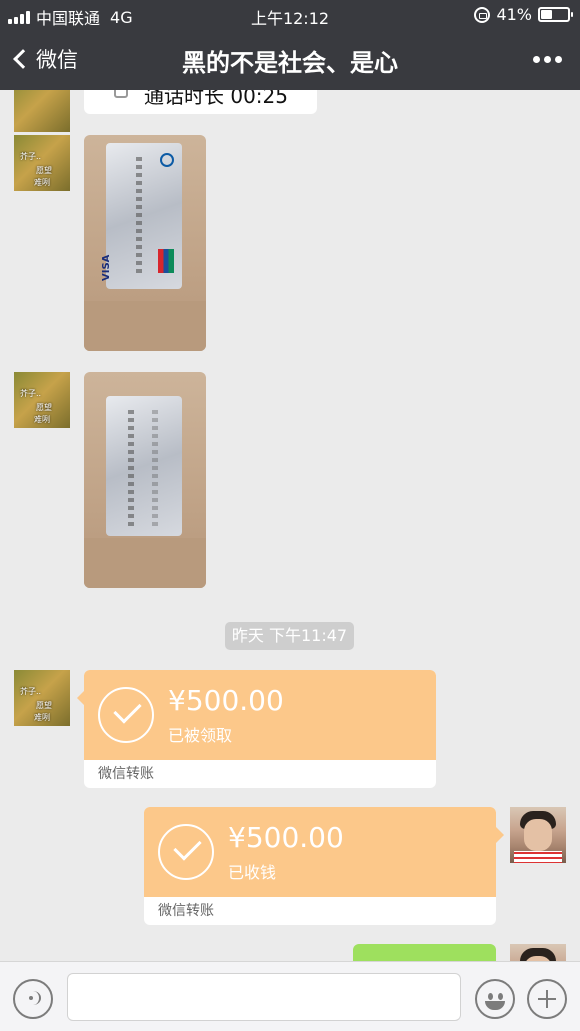  I want to click on bubble-tail, so click(500, 835).